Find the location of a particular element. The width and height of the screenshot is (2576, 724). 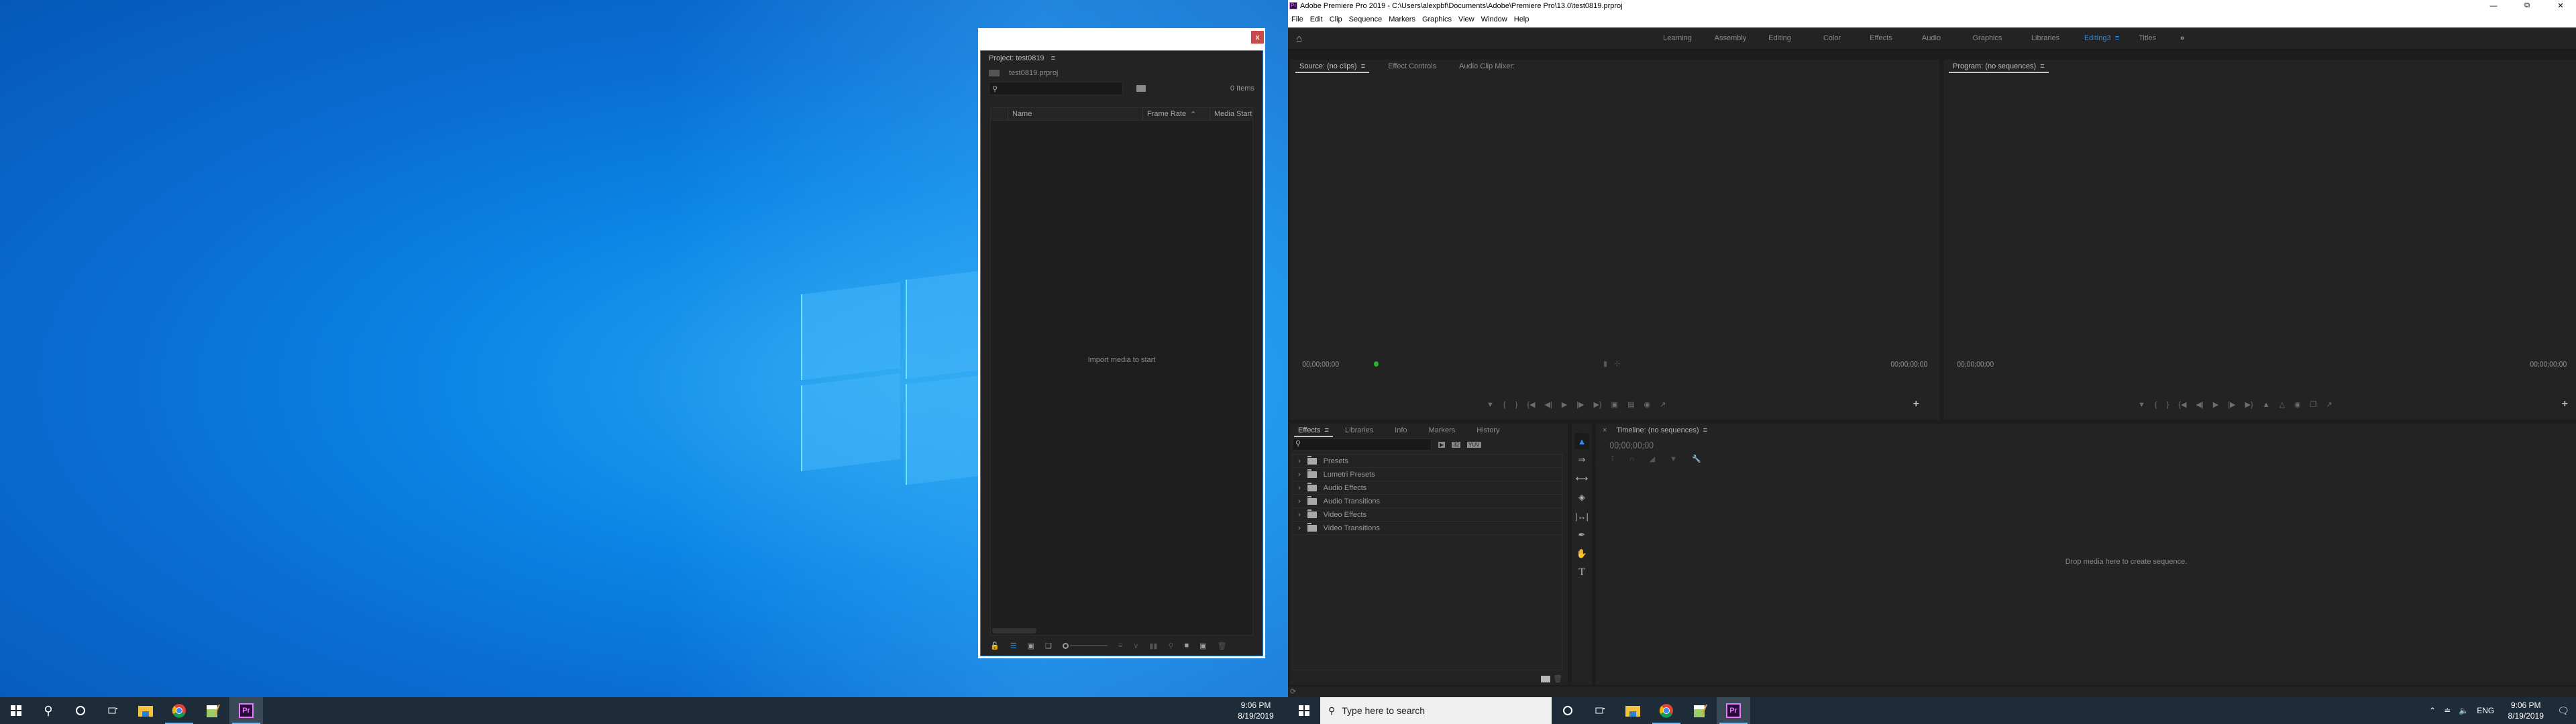

trash-icon: 🗑 is located at coordinates (1222, 646).